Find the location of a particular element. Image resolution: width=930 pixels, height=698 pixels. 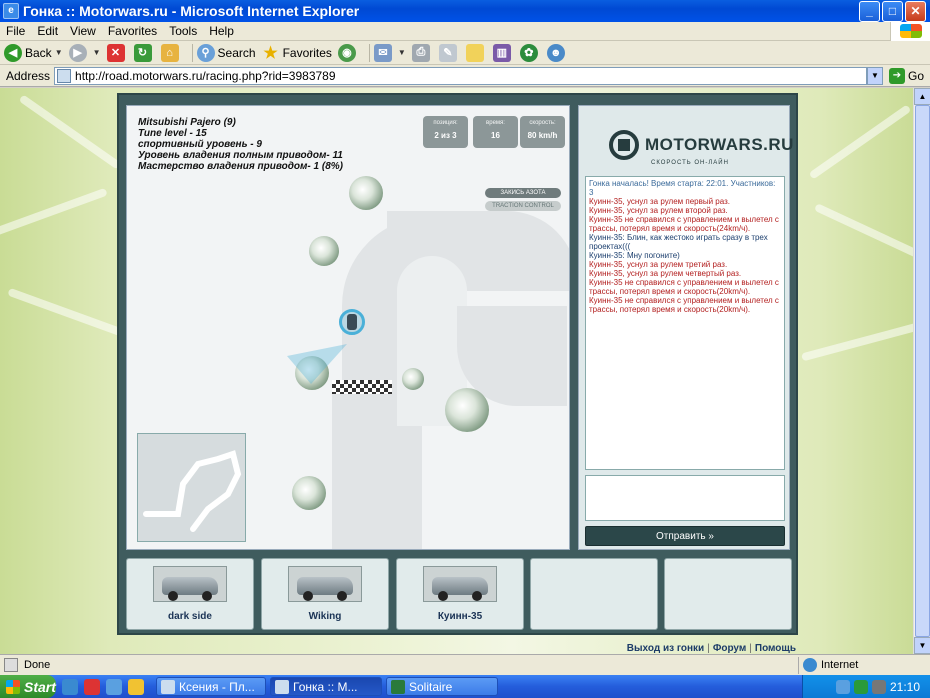

send-button: Отправить » is located at coordinates (685, 536).